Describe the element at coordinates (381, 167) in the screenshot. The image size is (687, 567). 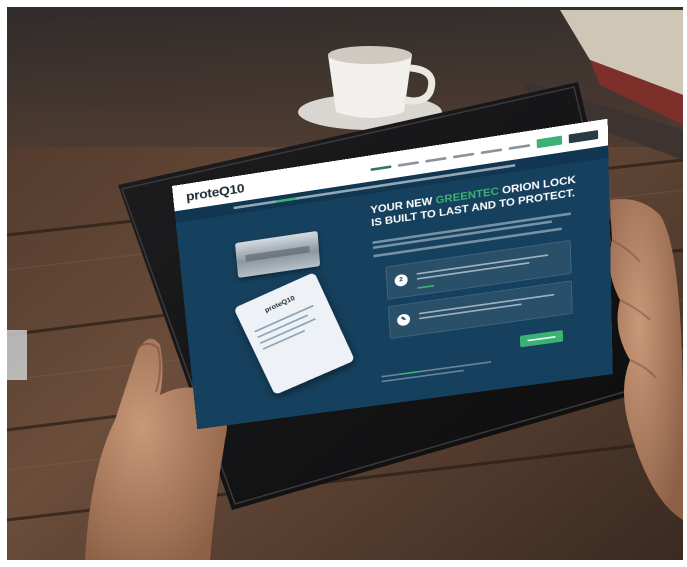
I see `nav-link-home` at that location.